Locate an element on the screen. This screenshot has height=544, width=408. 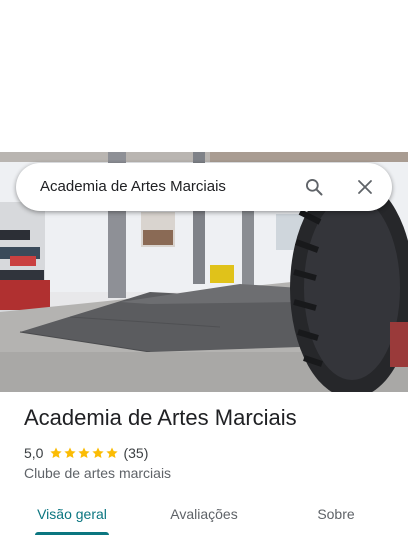
search-bar: Academia de Artes Marciais is located at coordinates (204, 187).